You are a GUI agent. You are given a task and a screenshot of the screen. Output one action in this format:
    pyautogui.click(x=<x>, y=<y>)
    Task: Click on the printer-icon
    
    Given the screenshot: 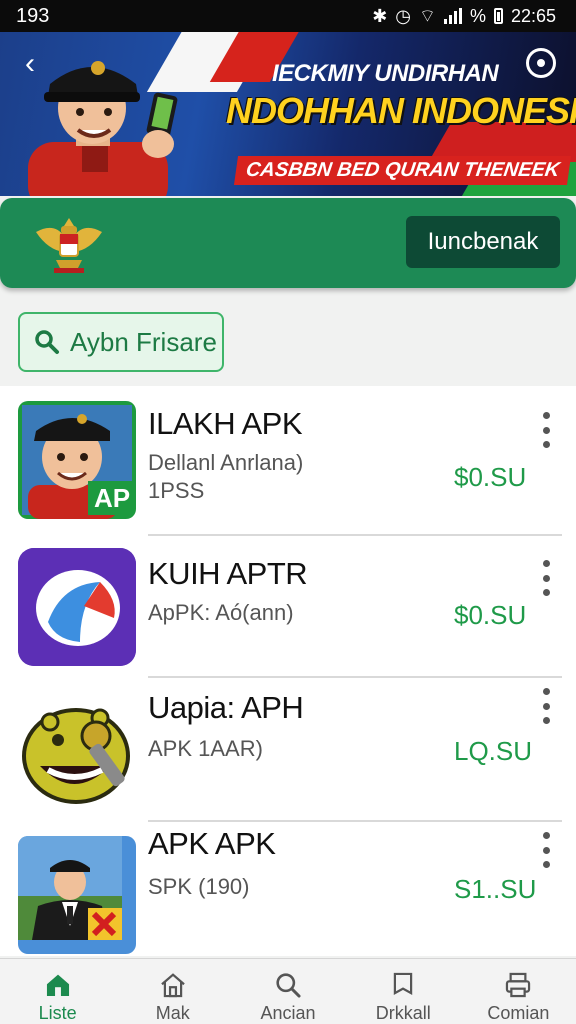 What is the action you would take?
    pyautogui.click(x=518, y=985)
    